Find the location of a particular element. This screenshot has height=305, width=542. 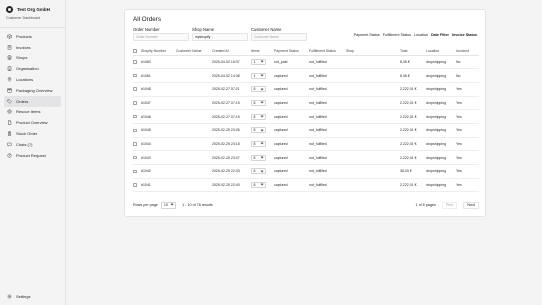

cell-created-at: 2025-04-02 14:38 is located at coordinates (226, 75).